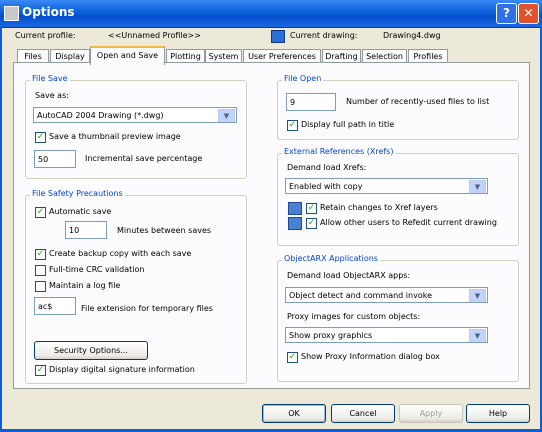  What do you see at coordinates (40, 254) in the screenshot?
I see `backup-checkbox: ✓` at bounding box center [40, 254].